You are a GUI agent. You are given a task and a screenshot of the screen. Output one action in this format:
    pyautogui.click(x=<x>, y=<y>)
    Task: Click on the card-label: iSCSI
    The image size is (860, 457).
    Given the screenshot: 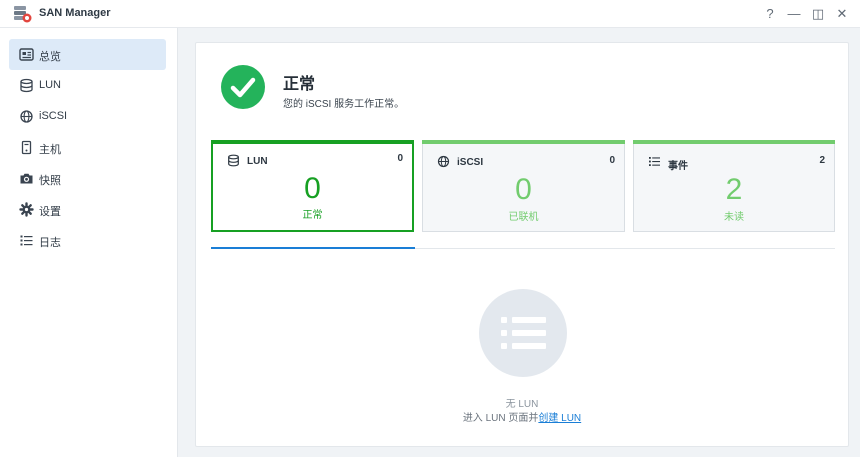 What is the action you would take?
    pyautogui.click(x=470, y=162)
    